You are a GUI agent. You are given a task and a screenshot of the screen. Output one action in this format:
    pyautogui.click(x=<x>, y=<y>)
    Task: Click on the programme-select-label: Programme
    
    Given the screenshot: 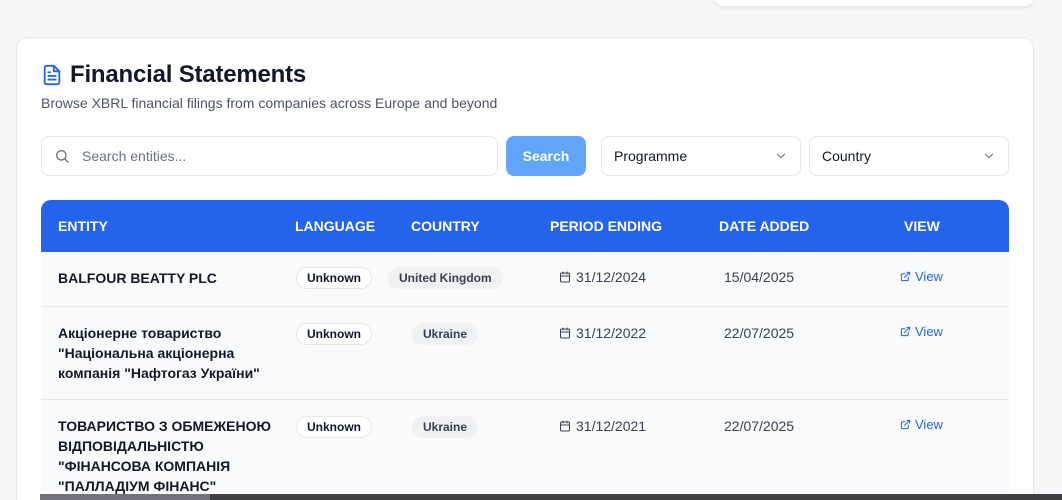 What is the action you would take?
    pyautogui.click(x=651, y=156)
    